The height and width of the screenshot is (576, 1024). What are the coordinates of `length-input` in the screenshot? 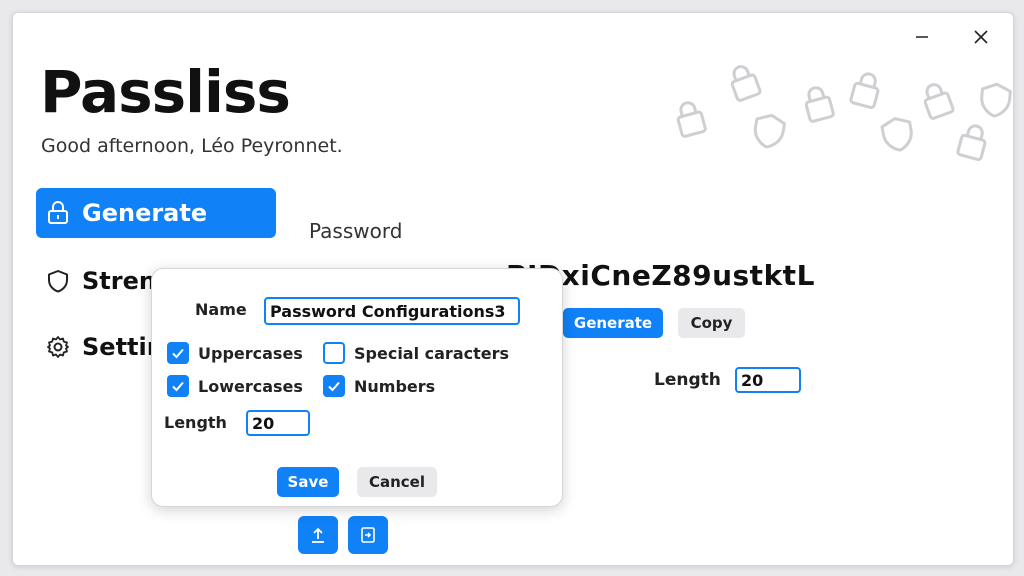 It's located at (768, 380).